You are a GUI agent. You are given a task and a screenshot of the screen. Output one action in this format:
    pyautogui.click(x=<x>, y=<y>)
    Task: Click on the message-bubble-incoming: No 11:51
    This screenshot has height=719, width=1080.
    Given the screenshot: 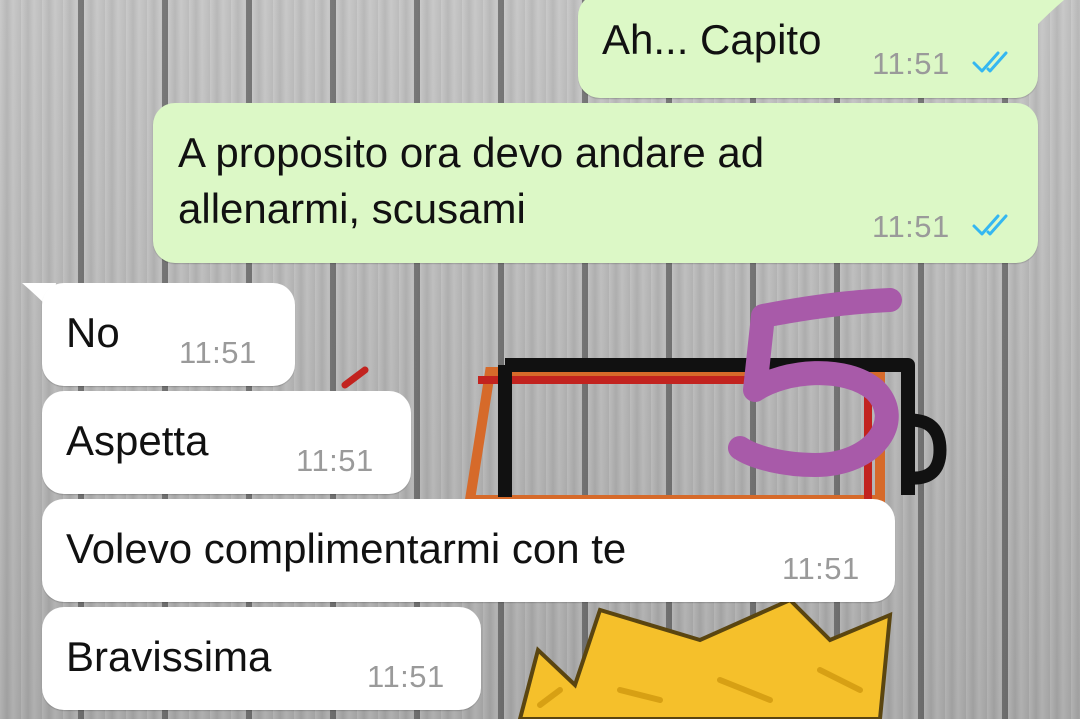 What is the action you would take?
    pyautogui.click(x=168, y=334)
    